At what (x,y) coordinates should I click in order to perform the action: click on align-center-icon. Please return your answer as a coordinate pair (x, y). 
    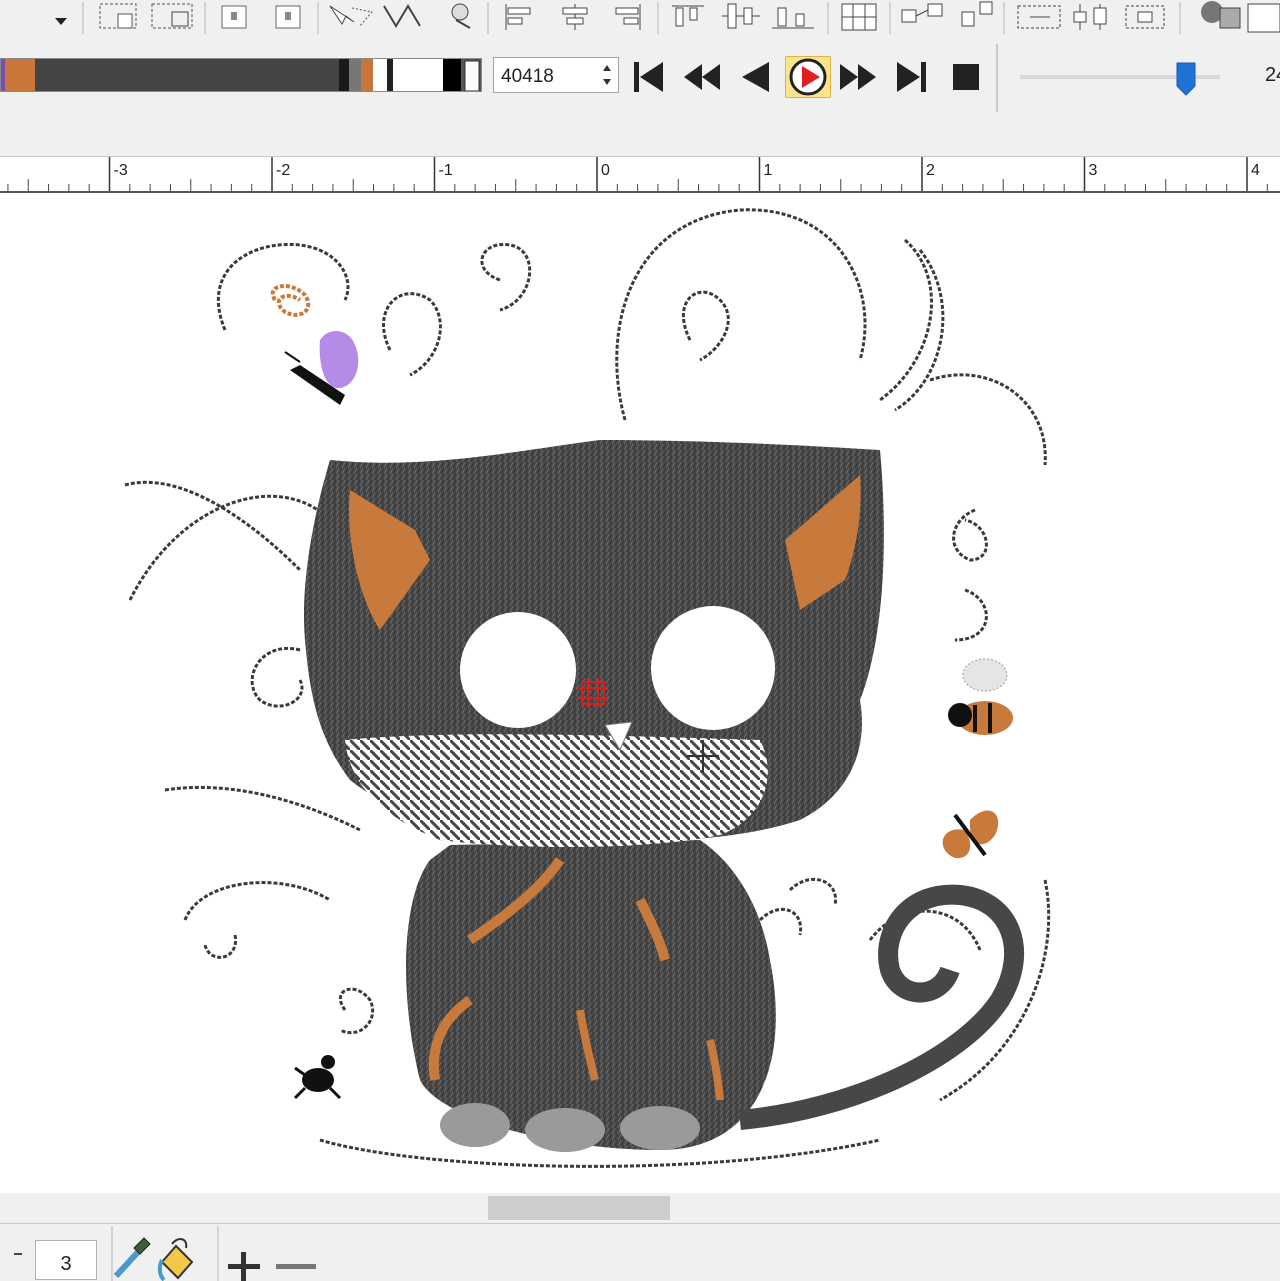
    Looking at the image, I should click on (575, 17).